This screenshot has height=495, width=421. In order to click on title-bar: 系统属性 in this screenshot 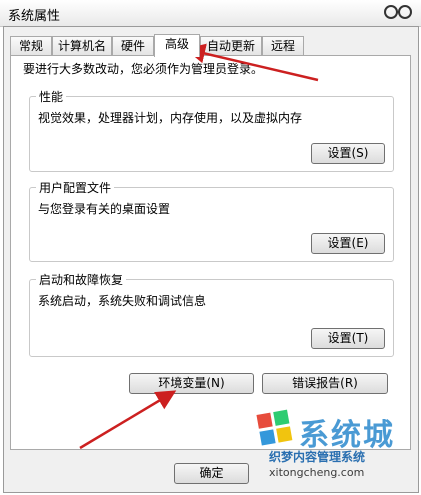, I will do `click(210, 13)`.